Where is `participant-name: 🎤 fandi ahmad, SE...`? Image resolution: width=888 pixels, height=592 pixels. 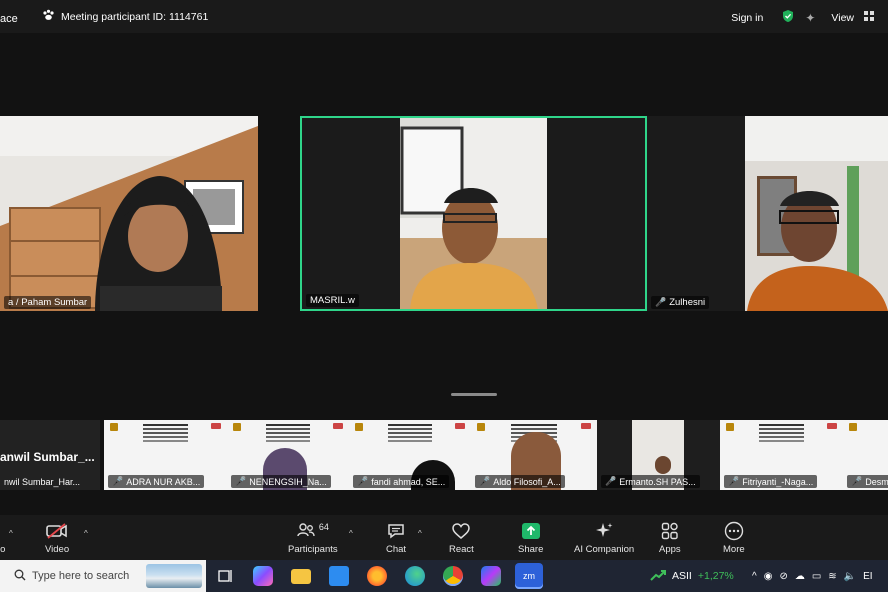 participant-name: 🎤 fandi ahmad, SE... is located at coordinates (401, 481).